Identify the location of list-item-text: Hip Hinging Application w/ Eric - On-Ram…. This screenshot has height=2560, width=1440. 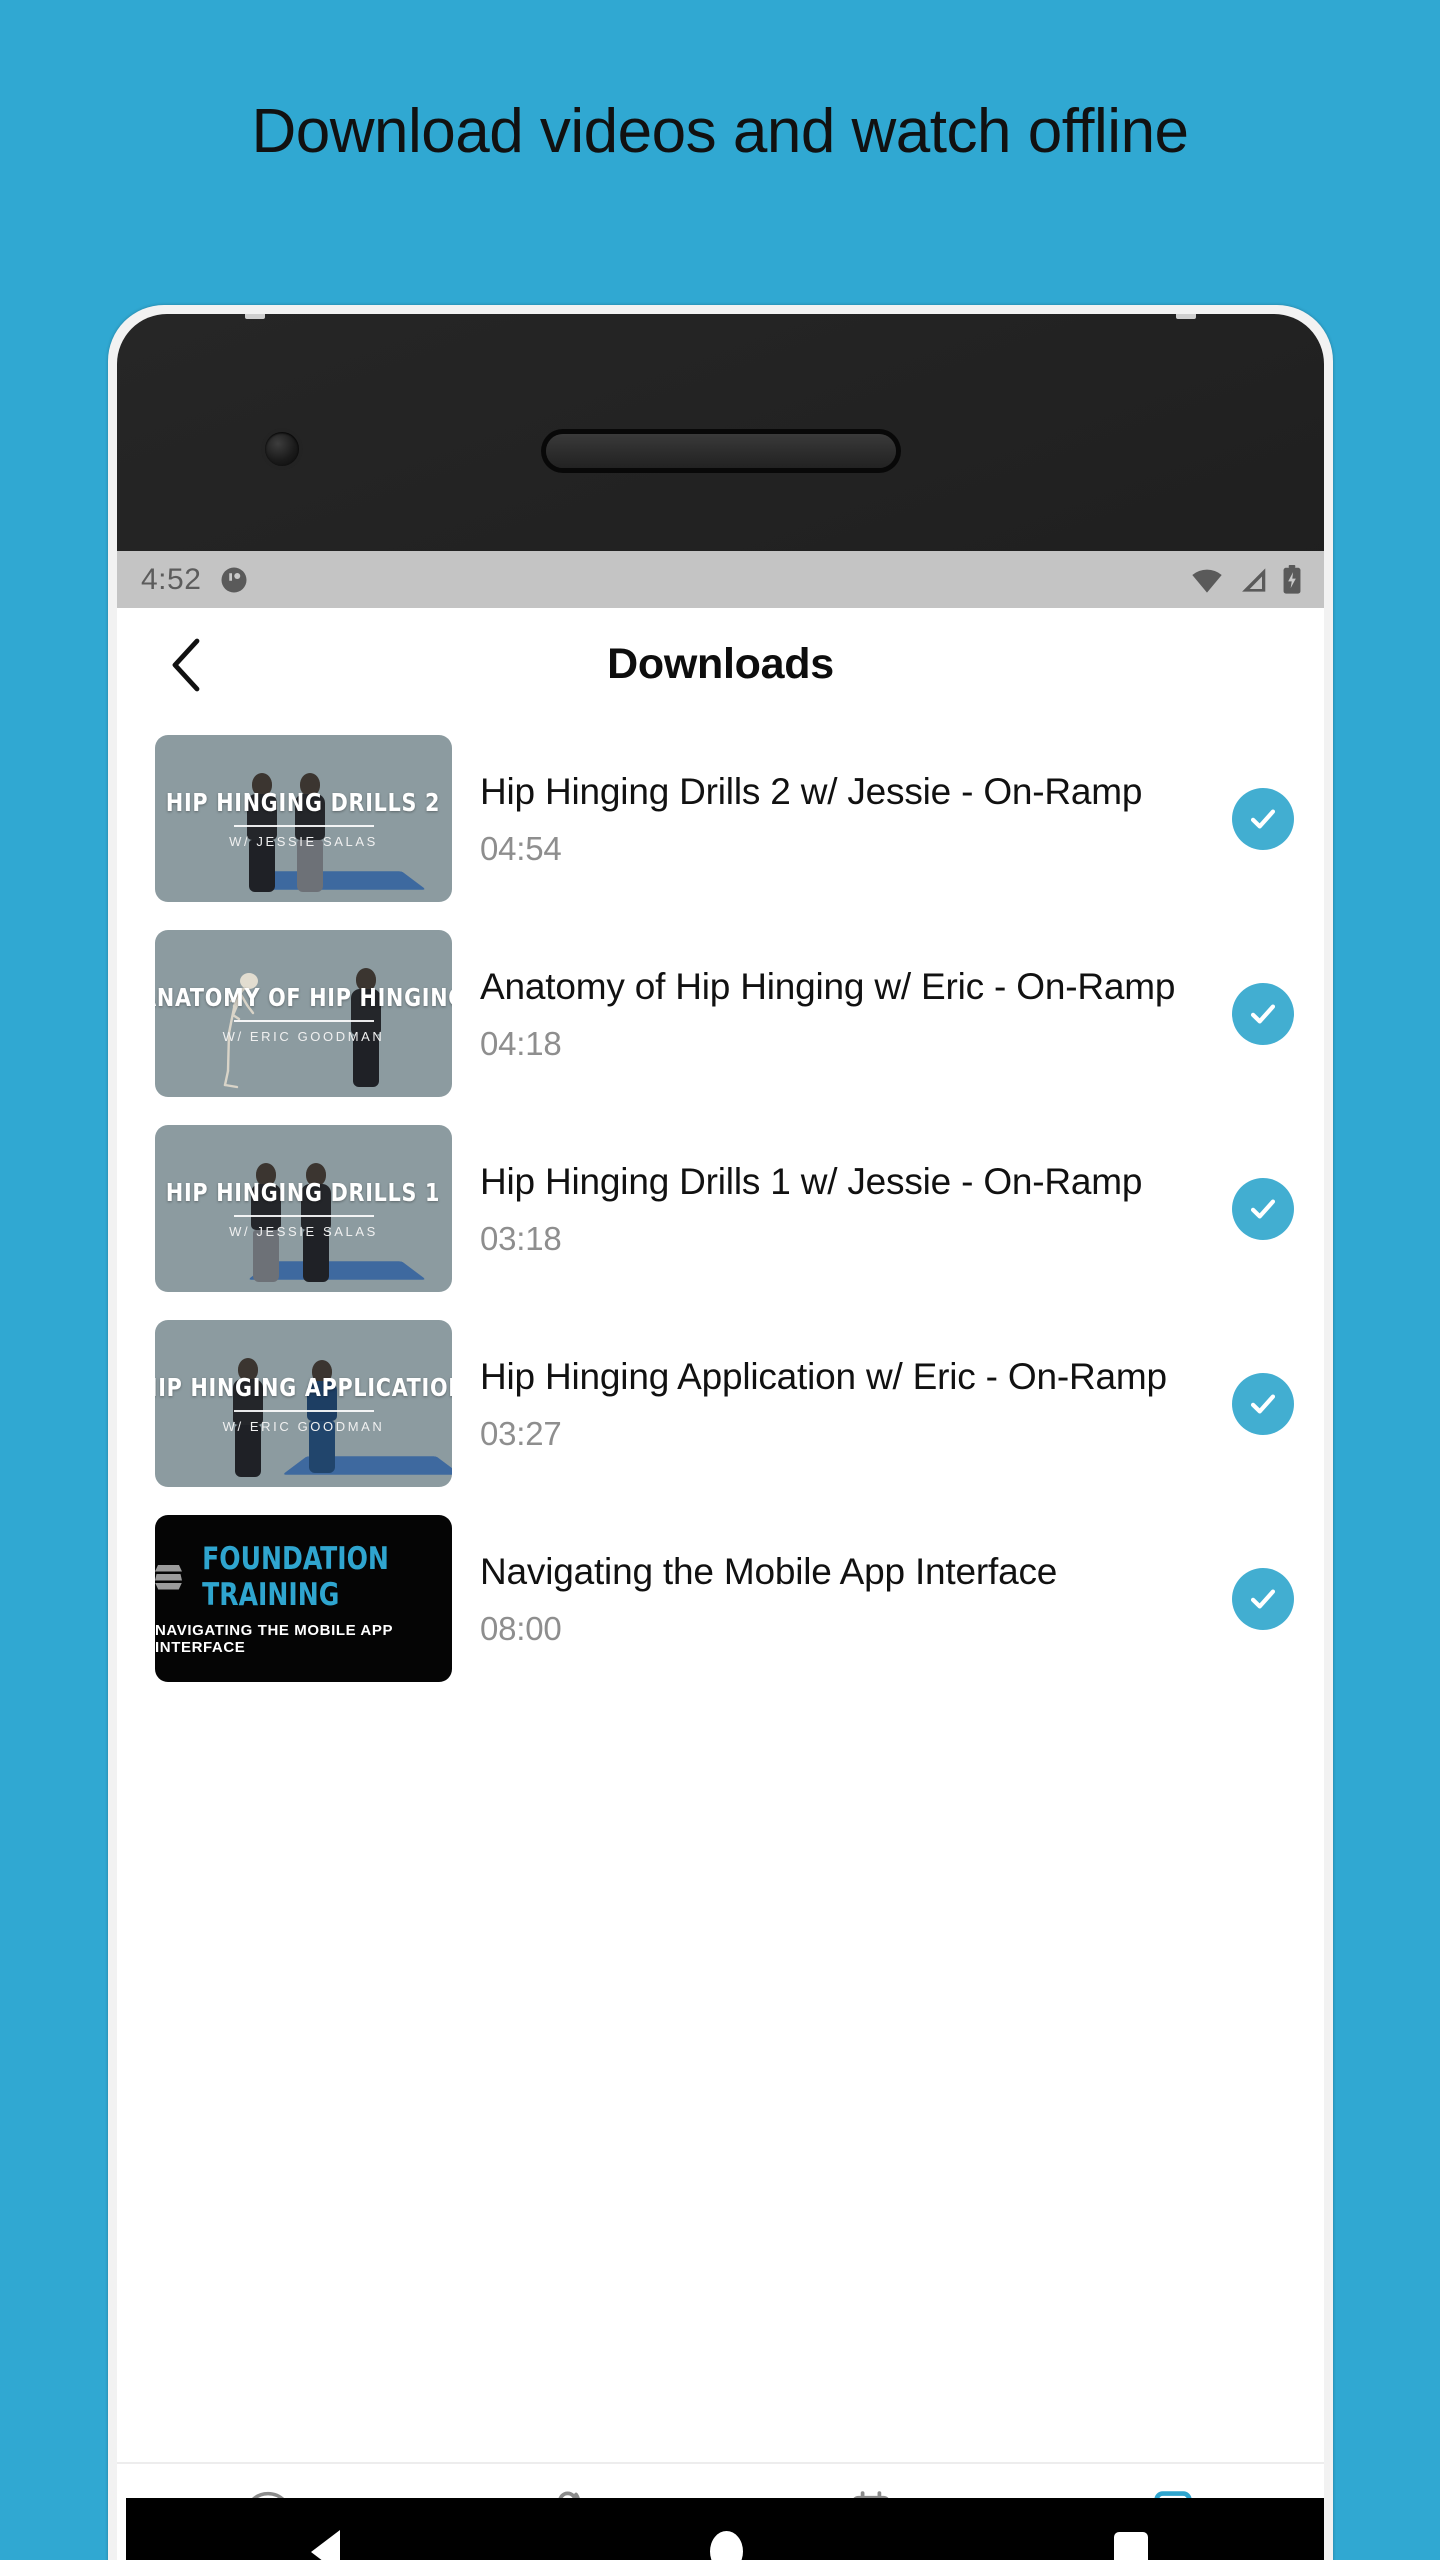
(842, 1403).